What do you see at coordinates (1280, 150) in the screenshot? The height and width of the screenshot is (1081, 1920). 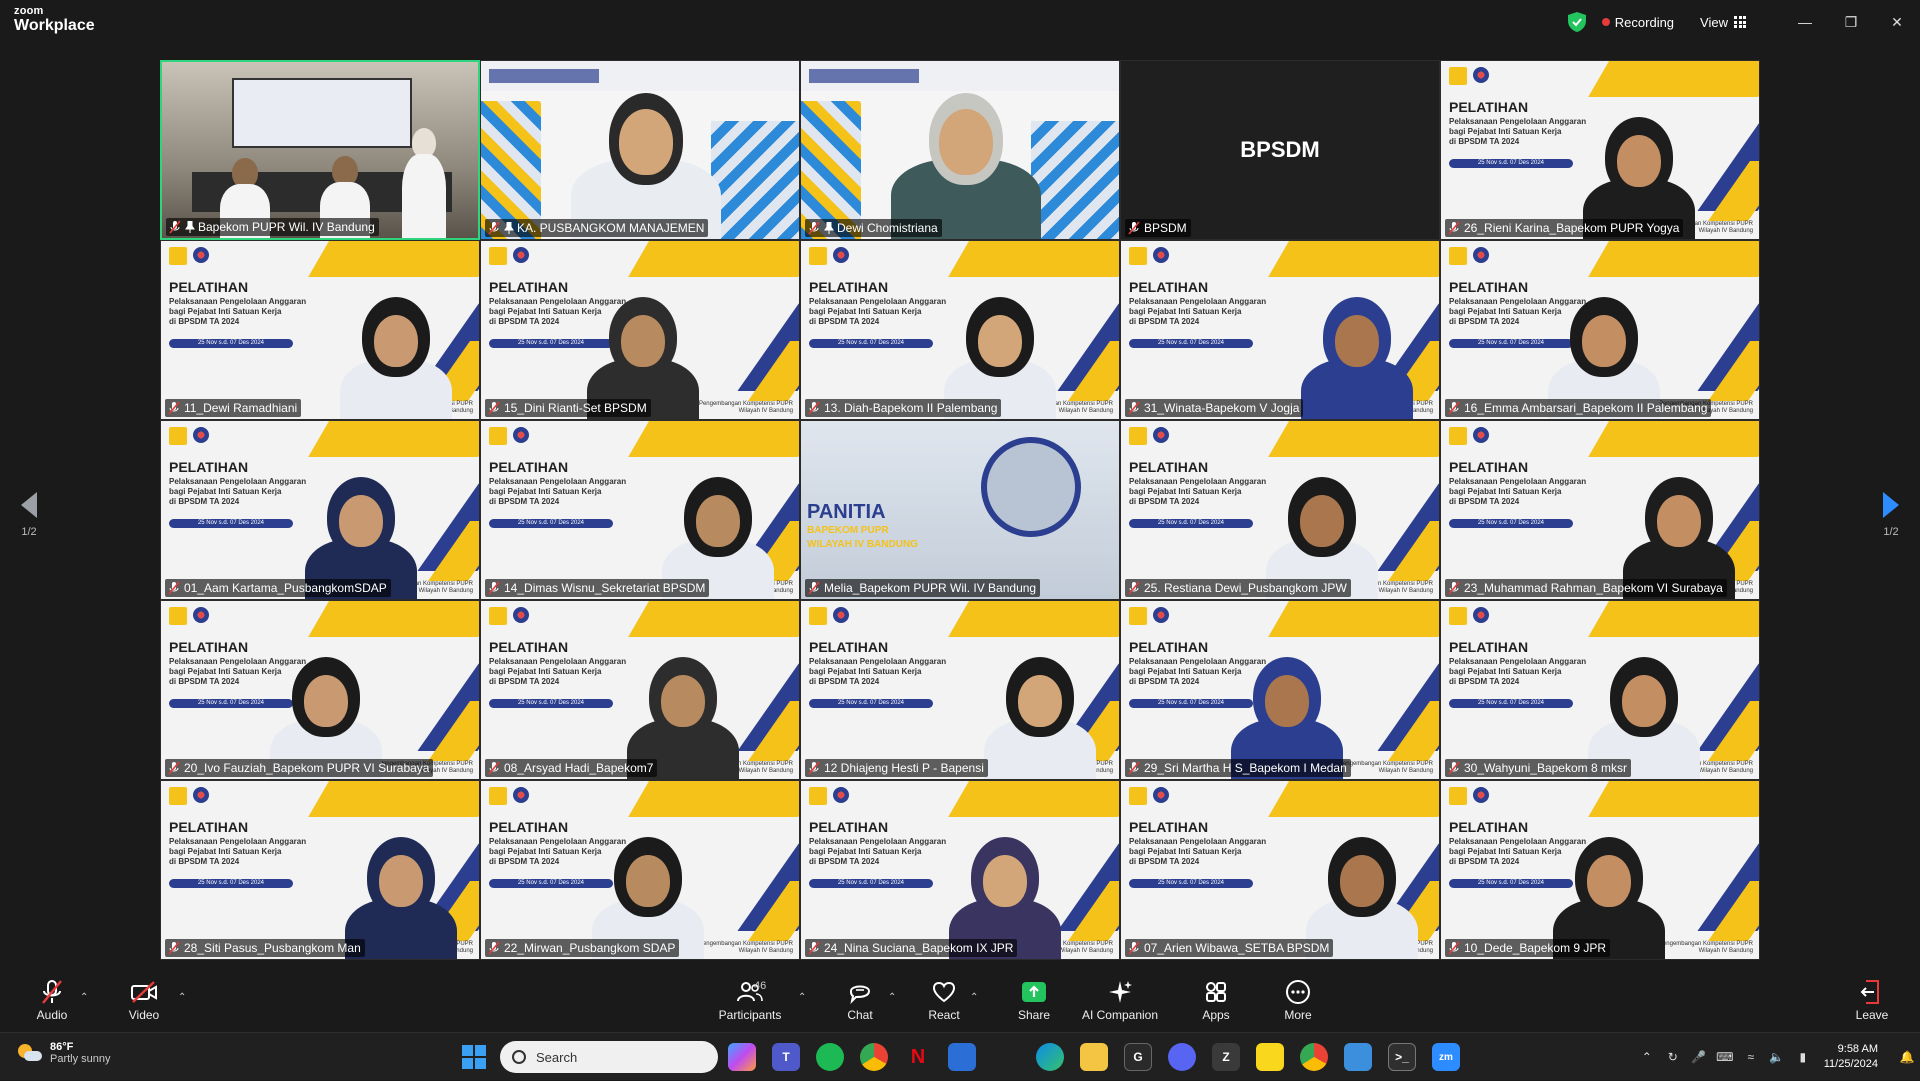 I see `participant-tile: BPSDM BPSDM` at bounding box center [1280, 150].